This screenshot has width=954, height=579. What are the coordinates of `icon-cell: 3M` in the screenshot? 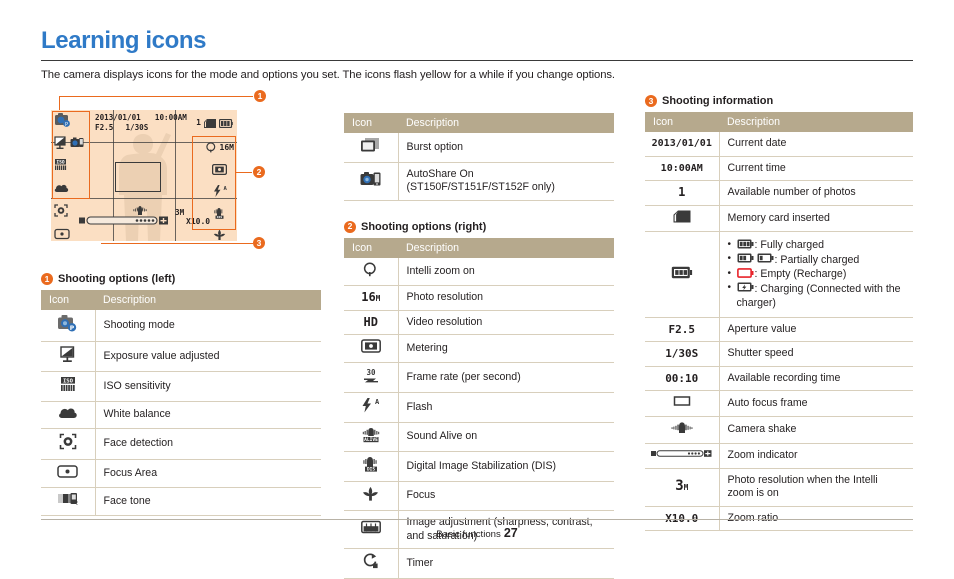 It's located at (682, 487).